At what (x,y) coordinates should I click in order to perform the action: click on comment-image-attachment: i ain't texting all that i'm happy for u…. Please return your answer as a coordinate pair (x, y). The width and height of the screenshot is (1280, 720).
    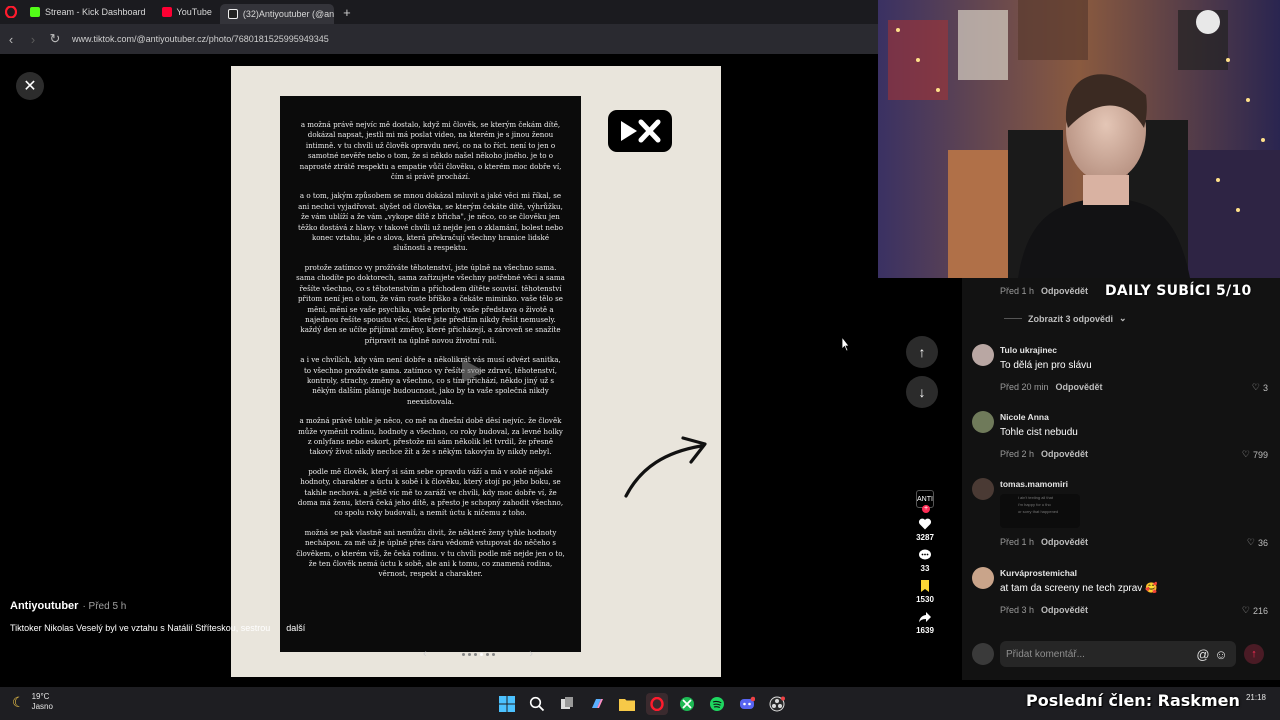
    Looking at the image, I should click on (1040, 511).